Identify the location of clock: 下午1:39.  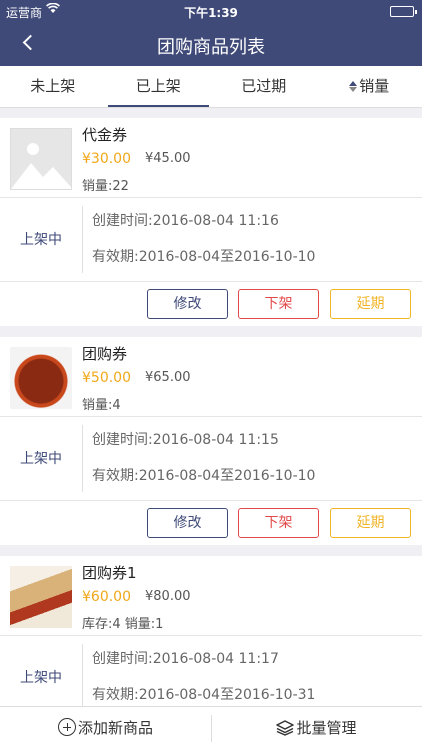
(211, 13).